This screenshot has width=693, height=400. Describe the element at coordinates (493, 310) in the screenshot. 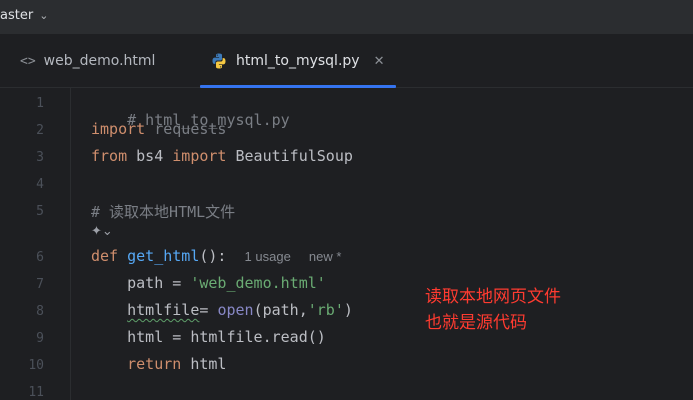

I see `red-annotation: 读取本地网页文件 也就是源代码` at that location.